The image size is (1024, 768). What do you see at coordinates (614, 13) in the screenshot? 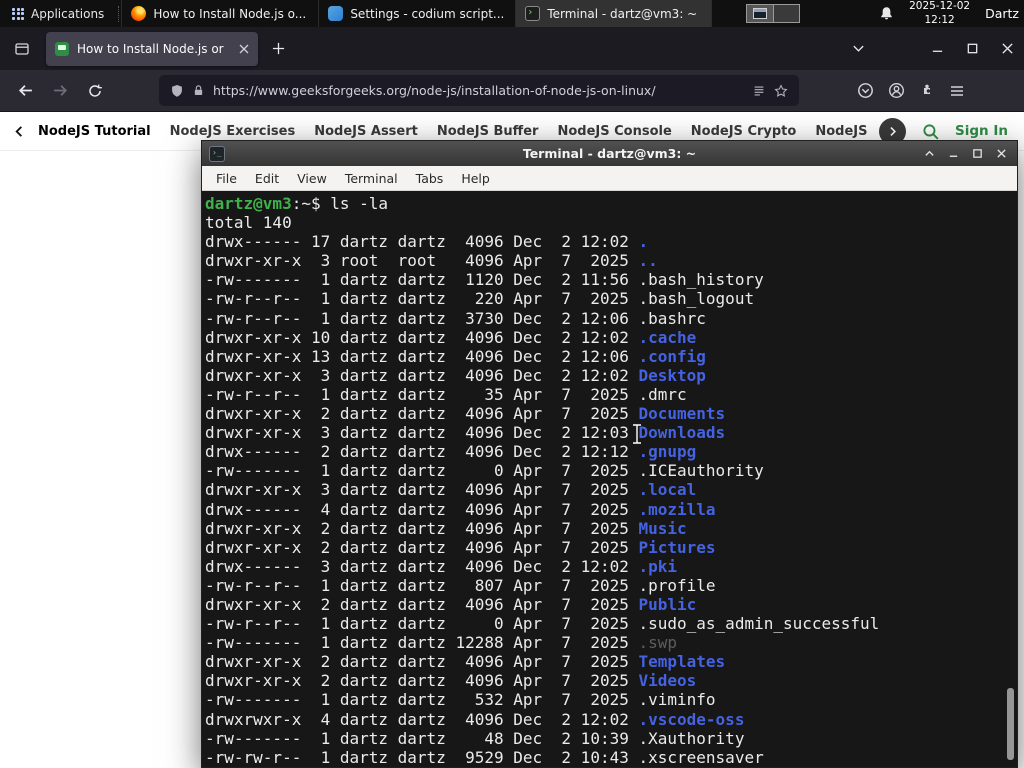
I see `taskbar-item: Terminal - dartz@vm3: ~` at bounding box center [614, 13].